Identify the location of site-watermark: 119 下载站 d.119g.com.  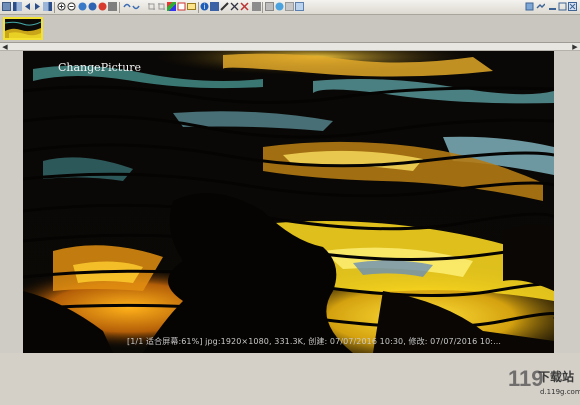
(544, 382).